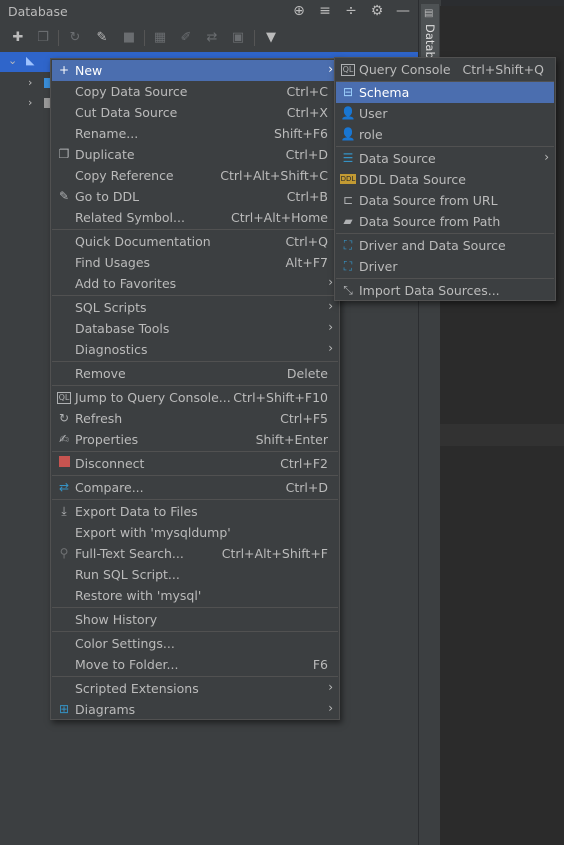 This screenshot has height=845, width=564. What do you see at coordinates (445, 69) in the screenshot?
I see `submenu-item-query-console: QL Query Console Ctrl+Shift+Q` at bounding box center [445, 69].